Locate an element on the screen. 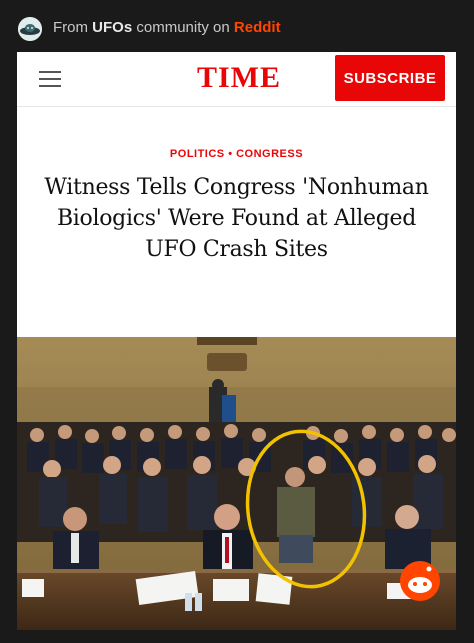 This screenshot has height=643, width=474. bottom-margin is located at coordinates (237, 636).